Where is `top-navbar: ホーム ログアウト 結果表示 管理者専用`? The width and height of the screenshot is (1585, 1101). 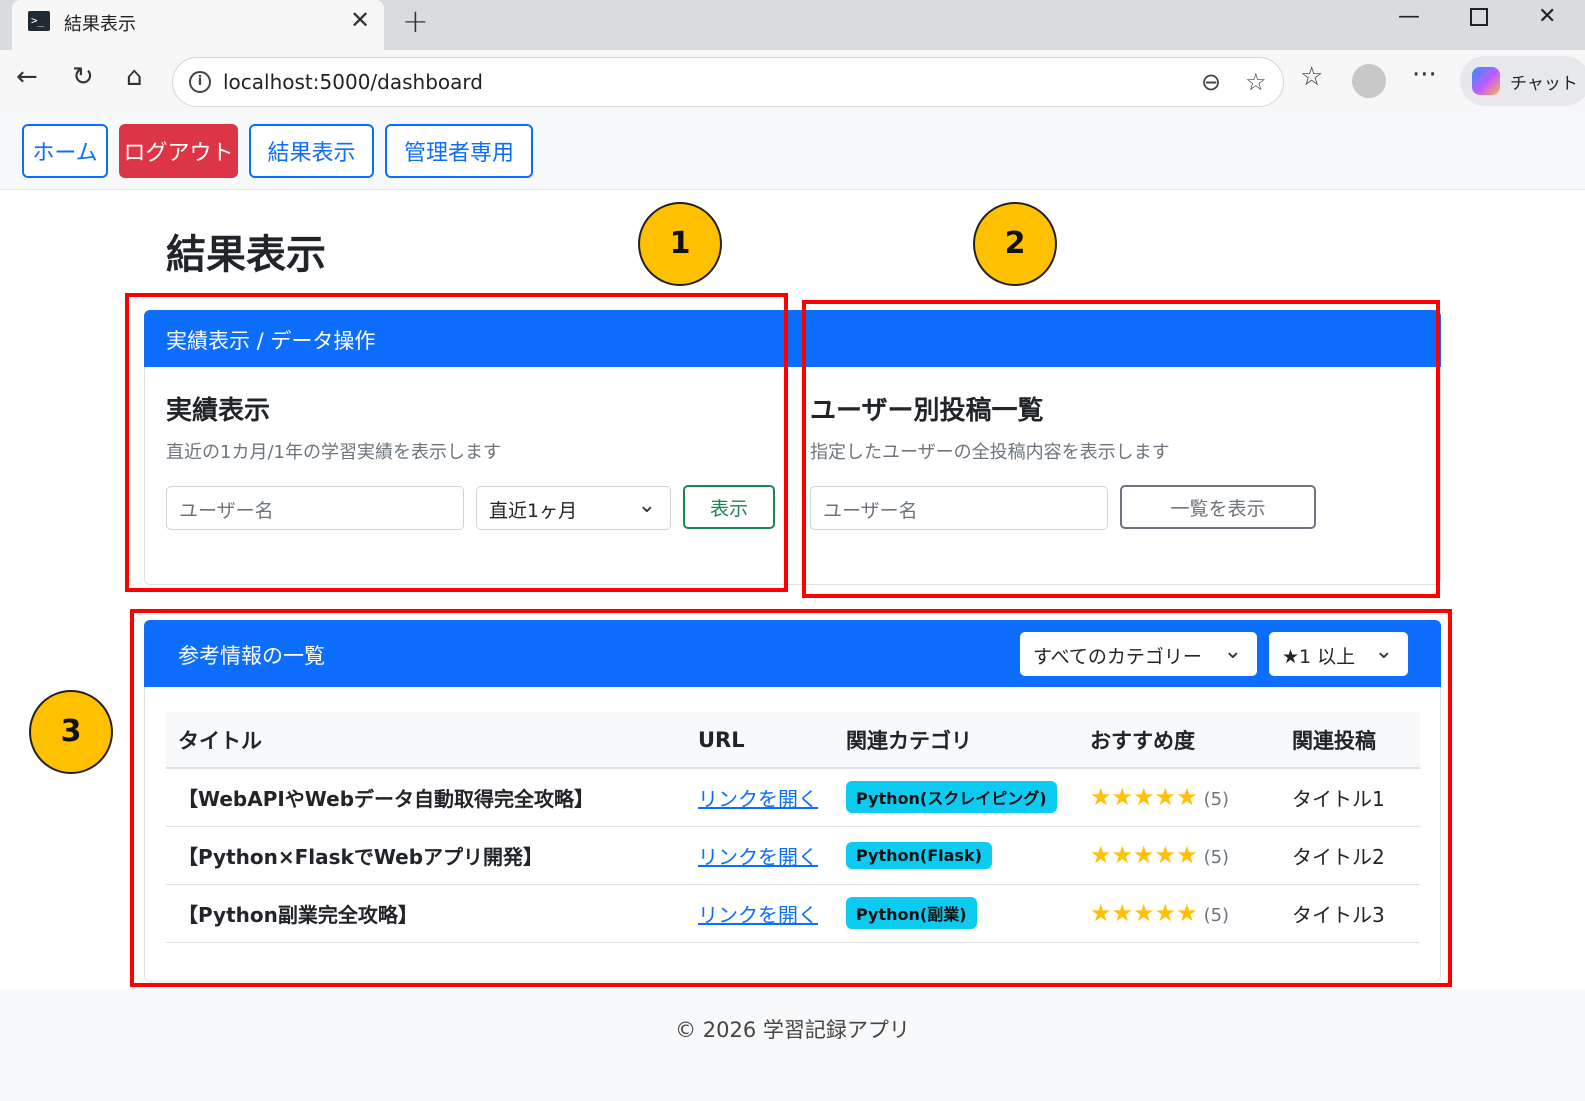 top-navbar: ホーム ログアウト 結果表示 管理者専用 is located at coordinates (792, 151).